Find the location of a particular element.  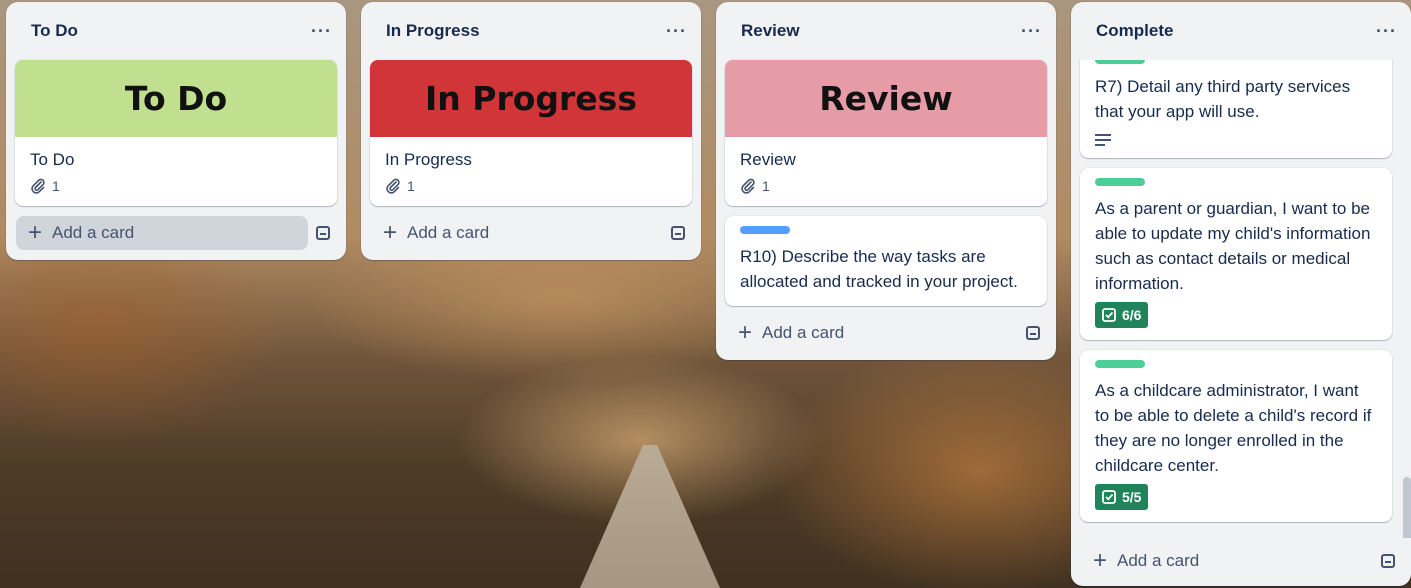

card-title: Review is located at coordinates (768, 159).